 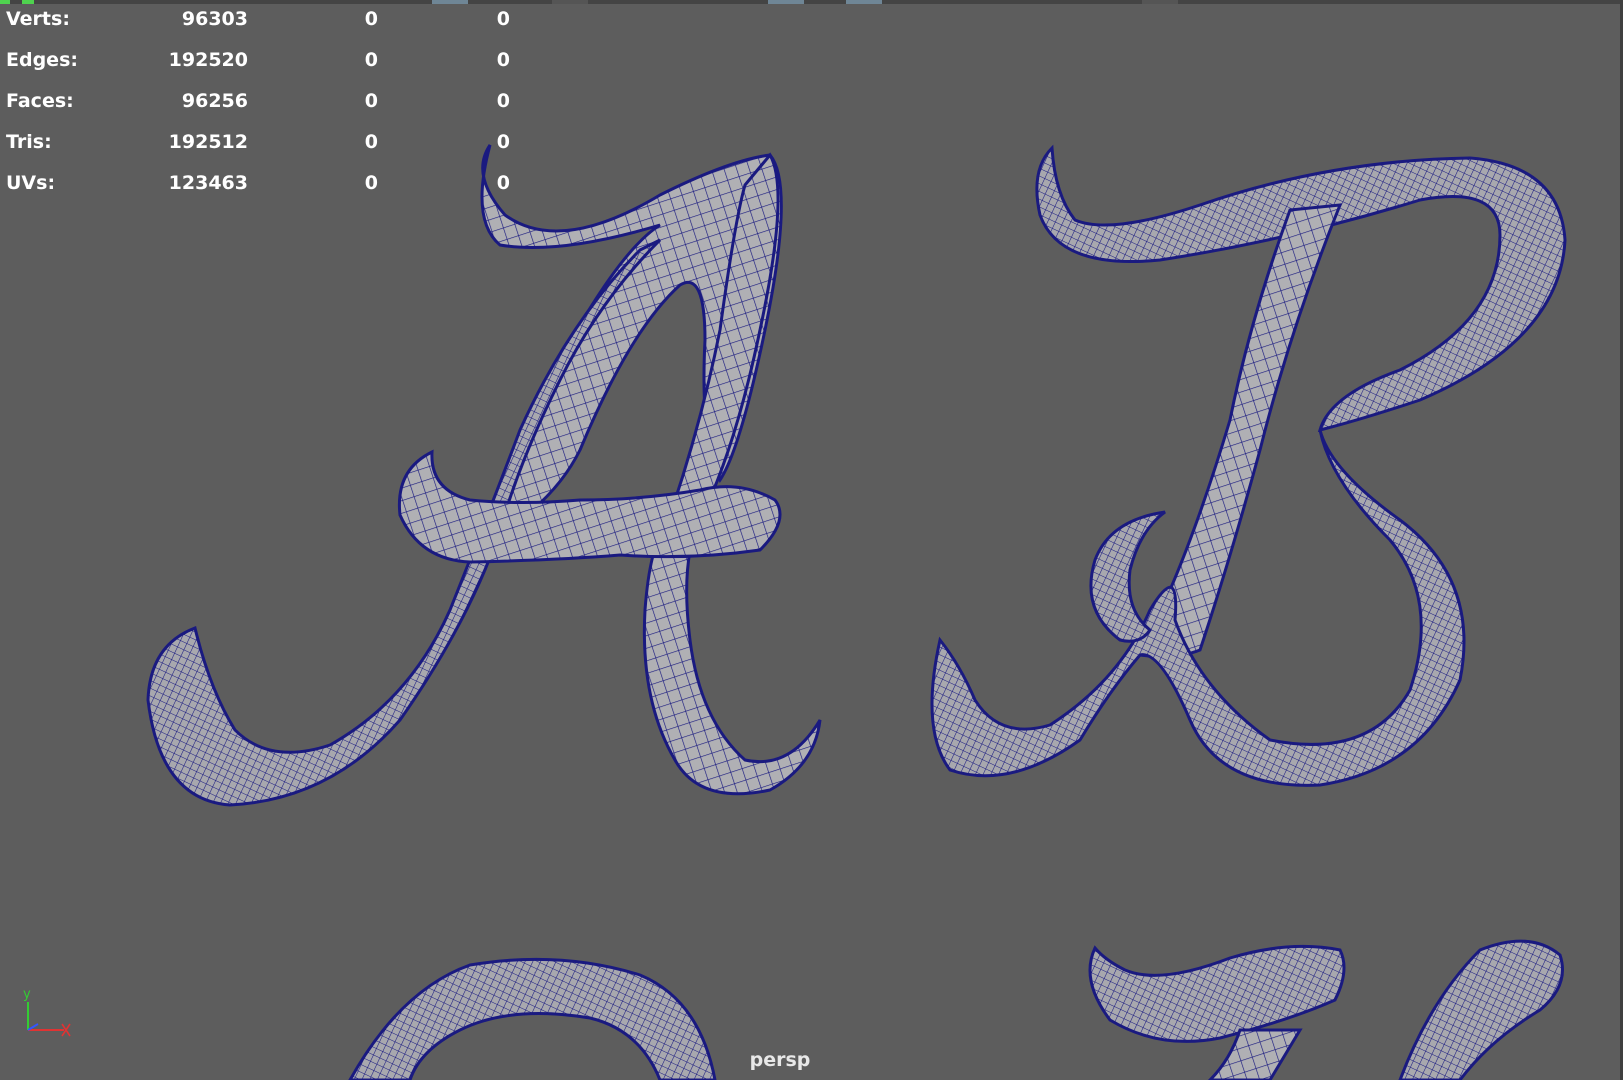 What do you see at coordinates (29, 142) in the screenshot?
I see `hud-label: Tris:` at bounding box center [29, 142].